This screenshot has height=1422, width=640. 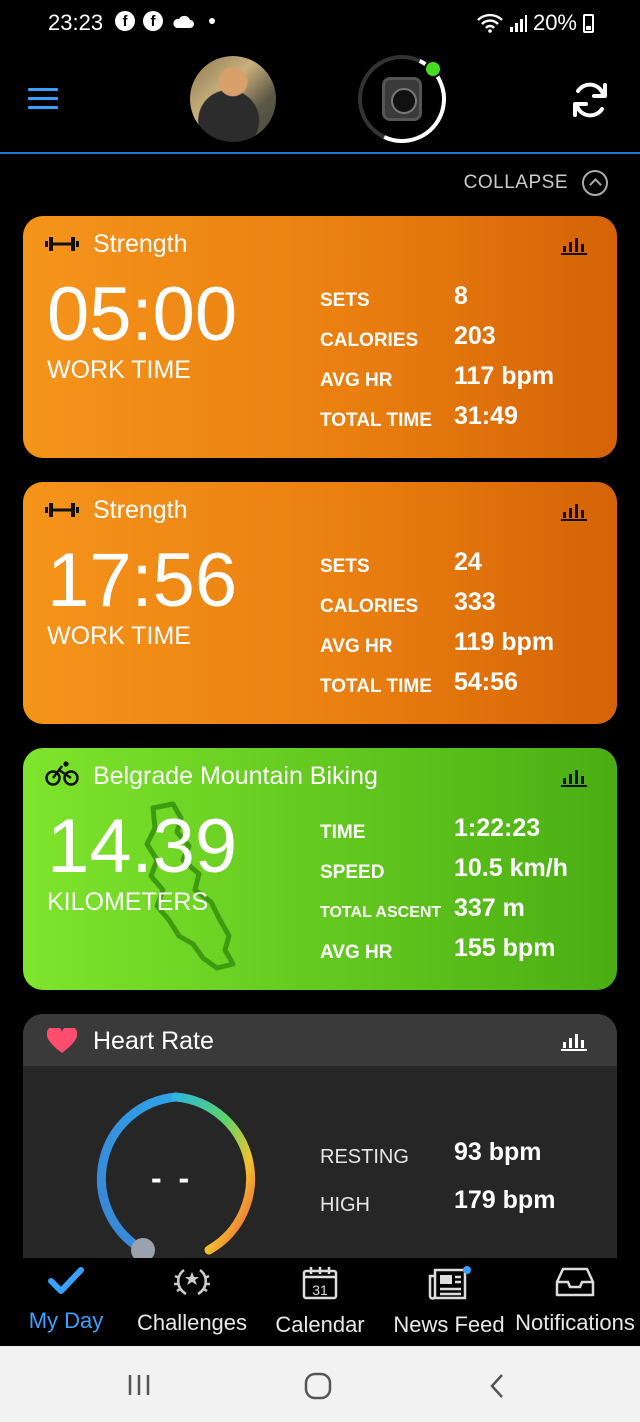 What do you see at coordinates (142, 846) in the screenshot?
I see `distance-value: 14.39` at bounding box center [142, 846].